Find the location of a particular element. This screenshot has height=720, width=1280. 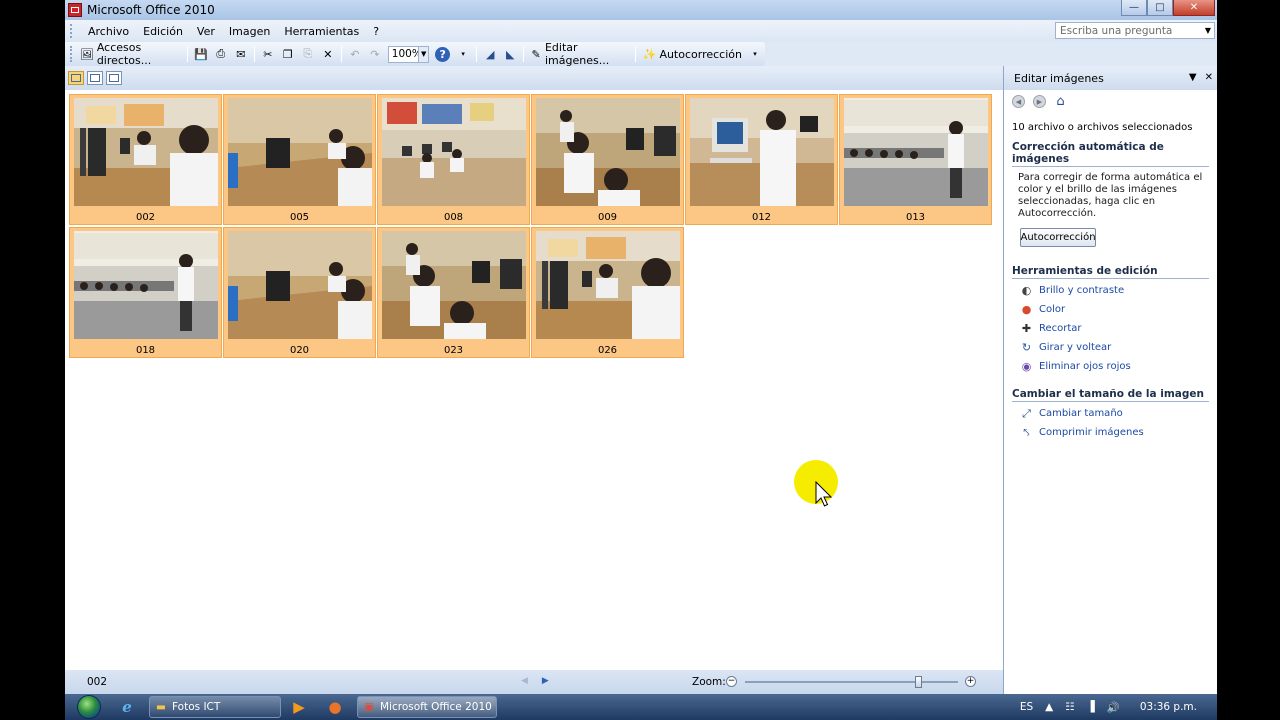

thumbnail-020: 020 is located at coordinates (299, 292).